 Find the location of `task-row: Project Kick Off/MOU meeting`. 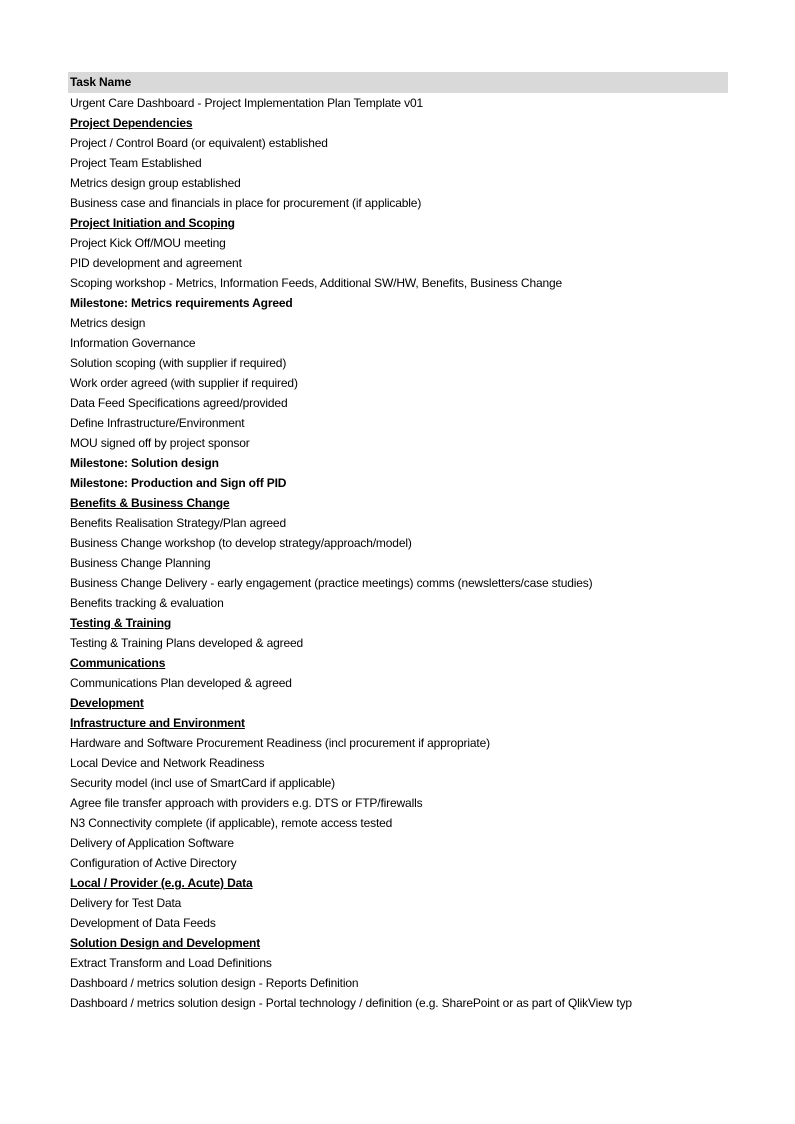

task-row: Project Kick Off/MOU meeting is located at coordinates (148, 243).